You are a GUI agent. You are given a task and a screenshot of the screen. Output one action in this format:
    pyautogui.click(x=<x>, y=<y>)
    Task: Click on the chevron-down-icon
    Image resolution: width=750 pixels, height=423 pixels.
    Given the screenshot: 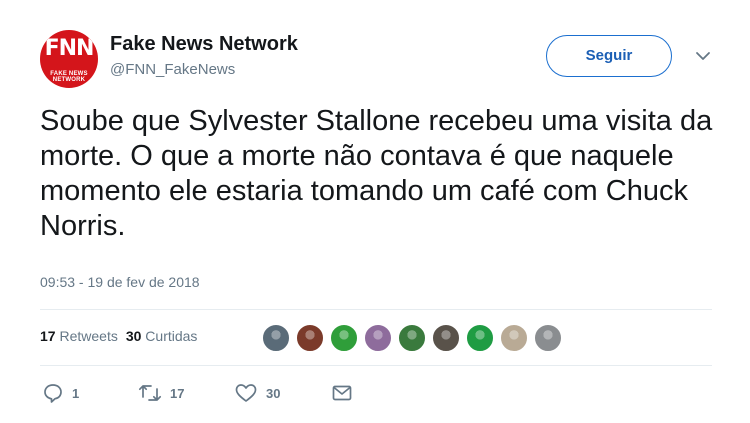 What is the action you would take?
    pyautogui.click(x=703, y=55)
    